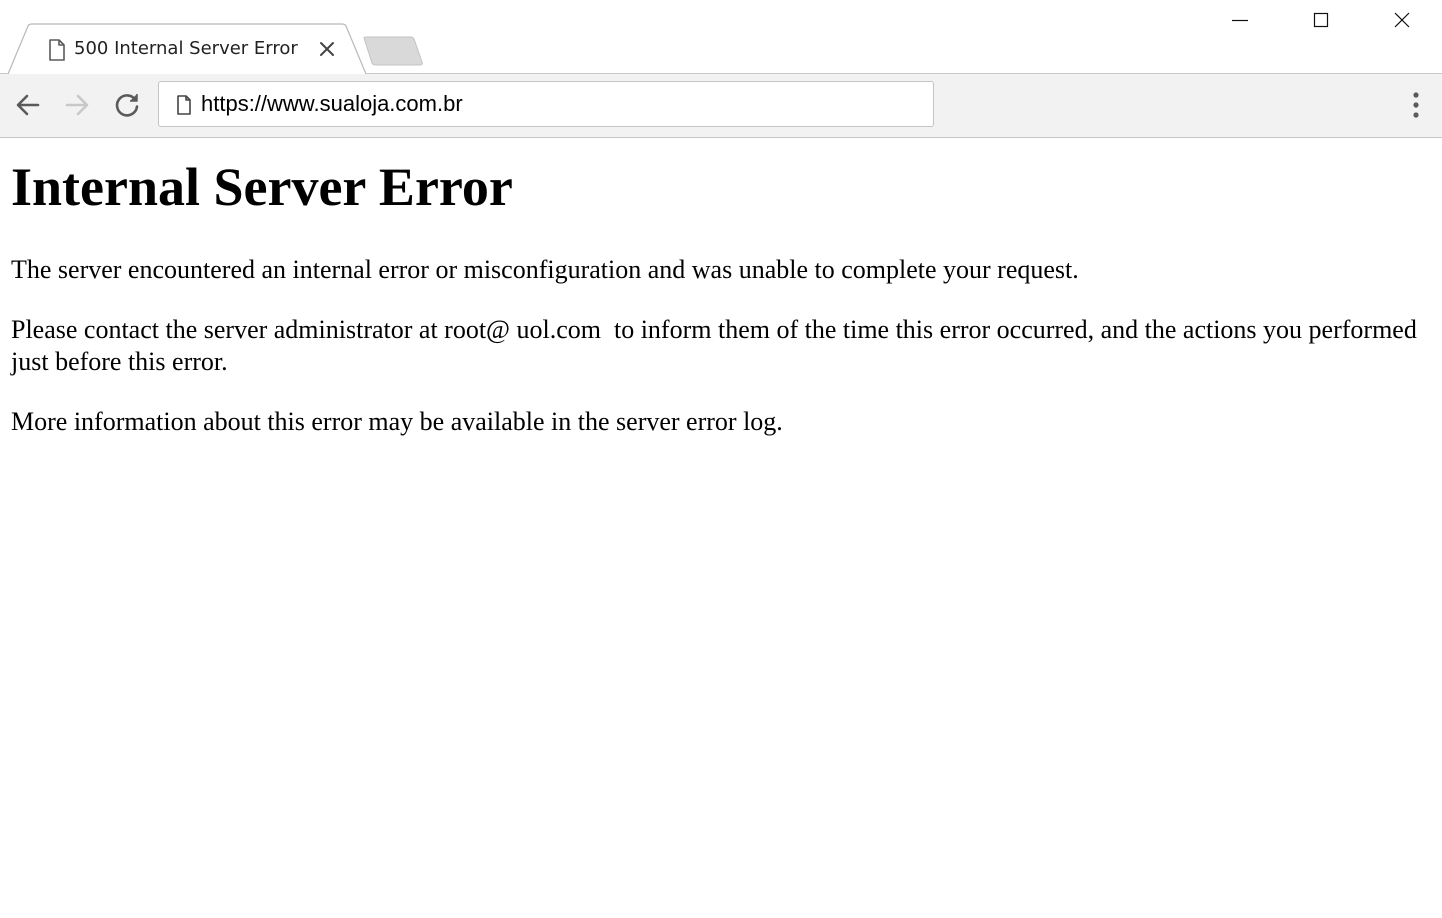 This screenshot has width=1442, height=918. I want to click on maximize-icon, so click(1320, 20).